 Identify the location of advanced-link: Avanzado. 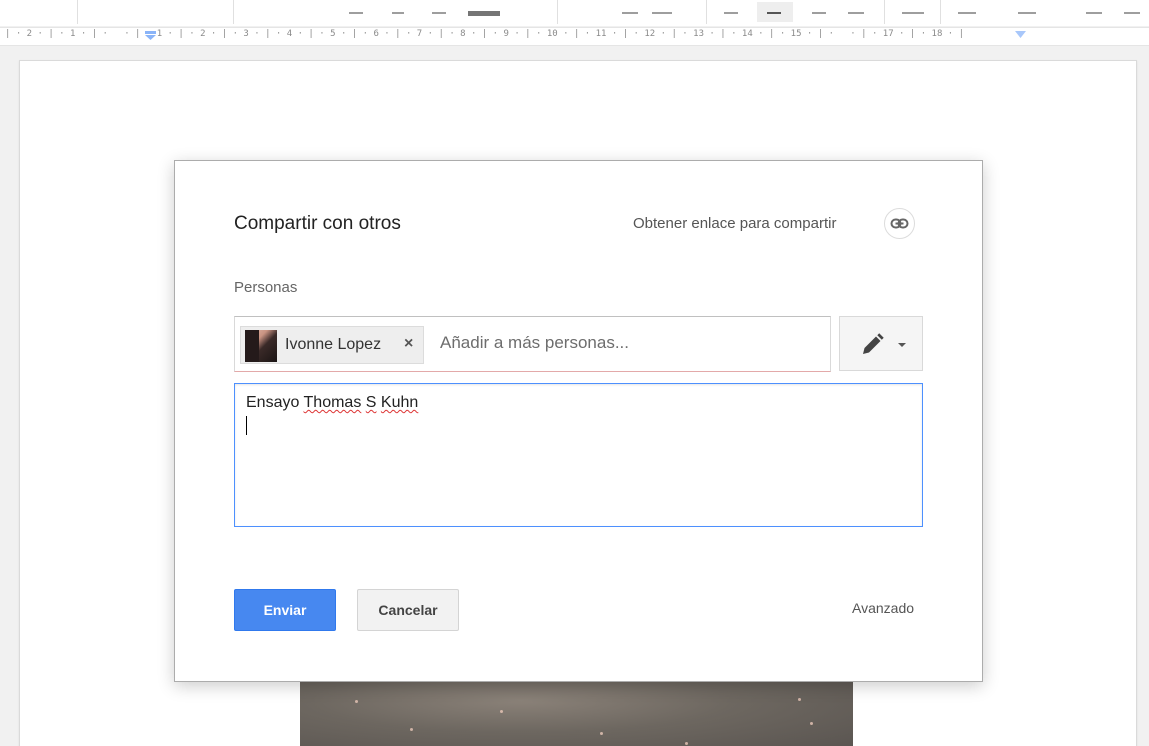
(883, 608).